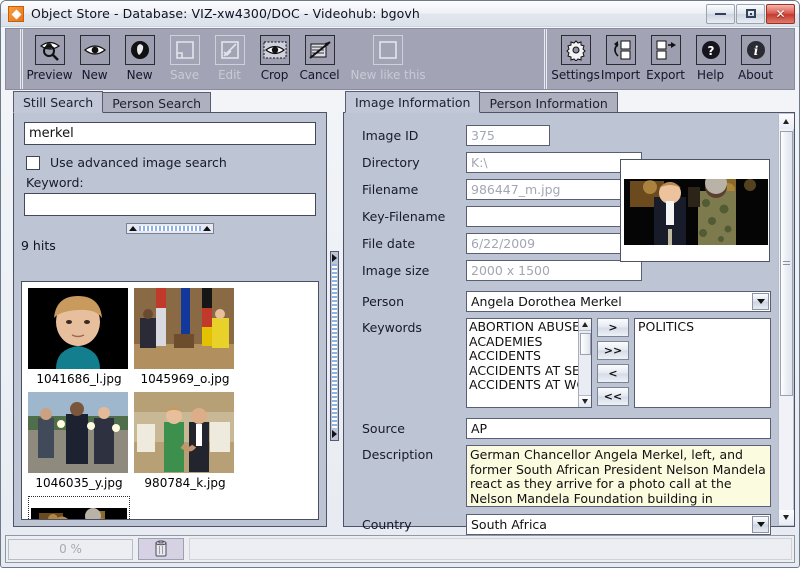 The image size is (800, 568). What do you see at coordinates (584, 401) in the screenshot?
I see `scroll-down-arrow-icon` at bounding box center [584, 401].